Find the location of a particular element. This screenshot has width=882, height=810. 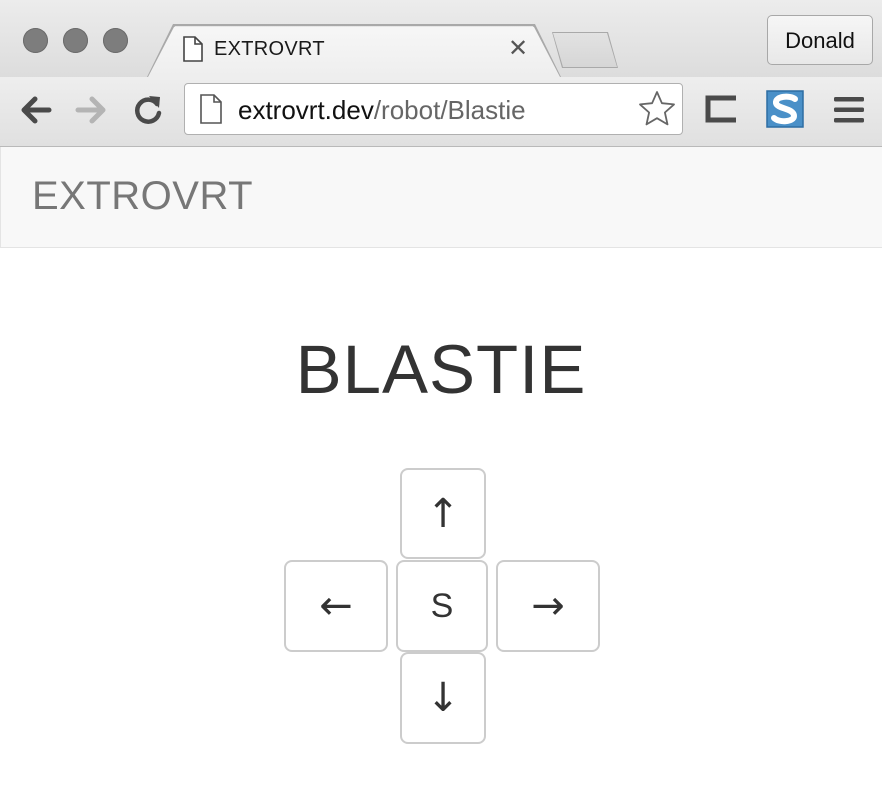

address-url: extrovrt.dev/robot/Blastie is located at coordinates (382, 110).